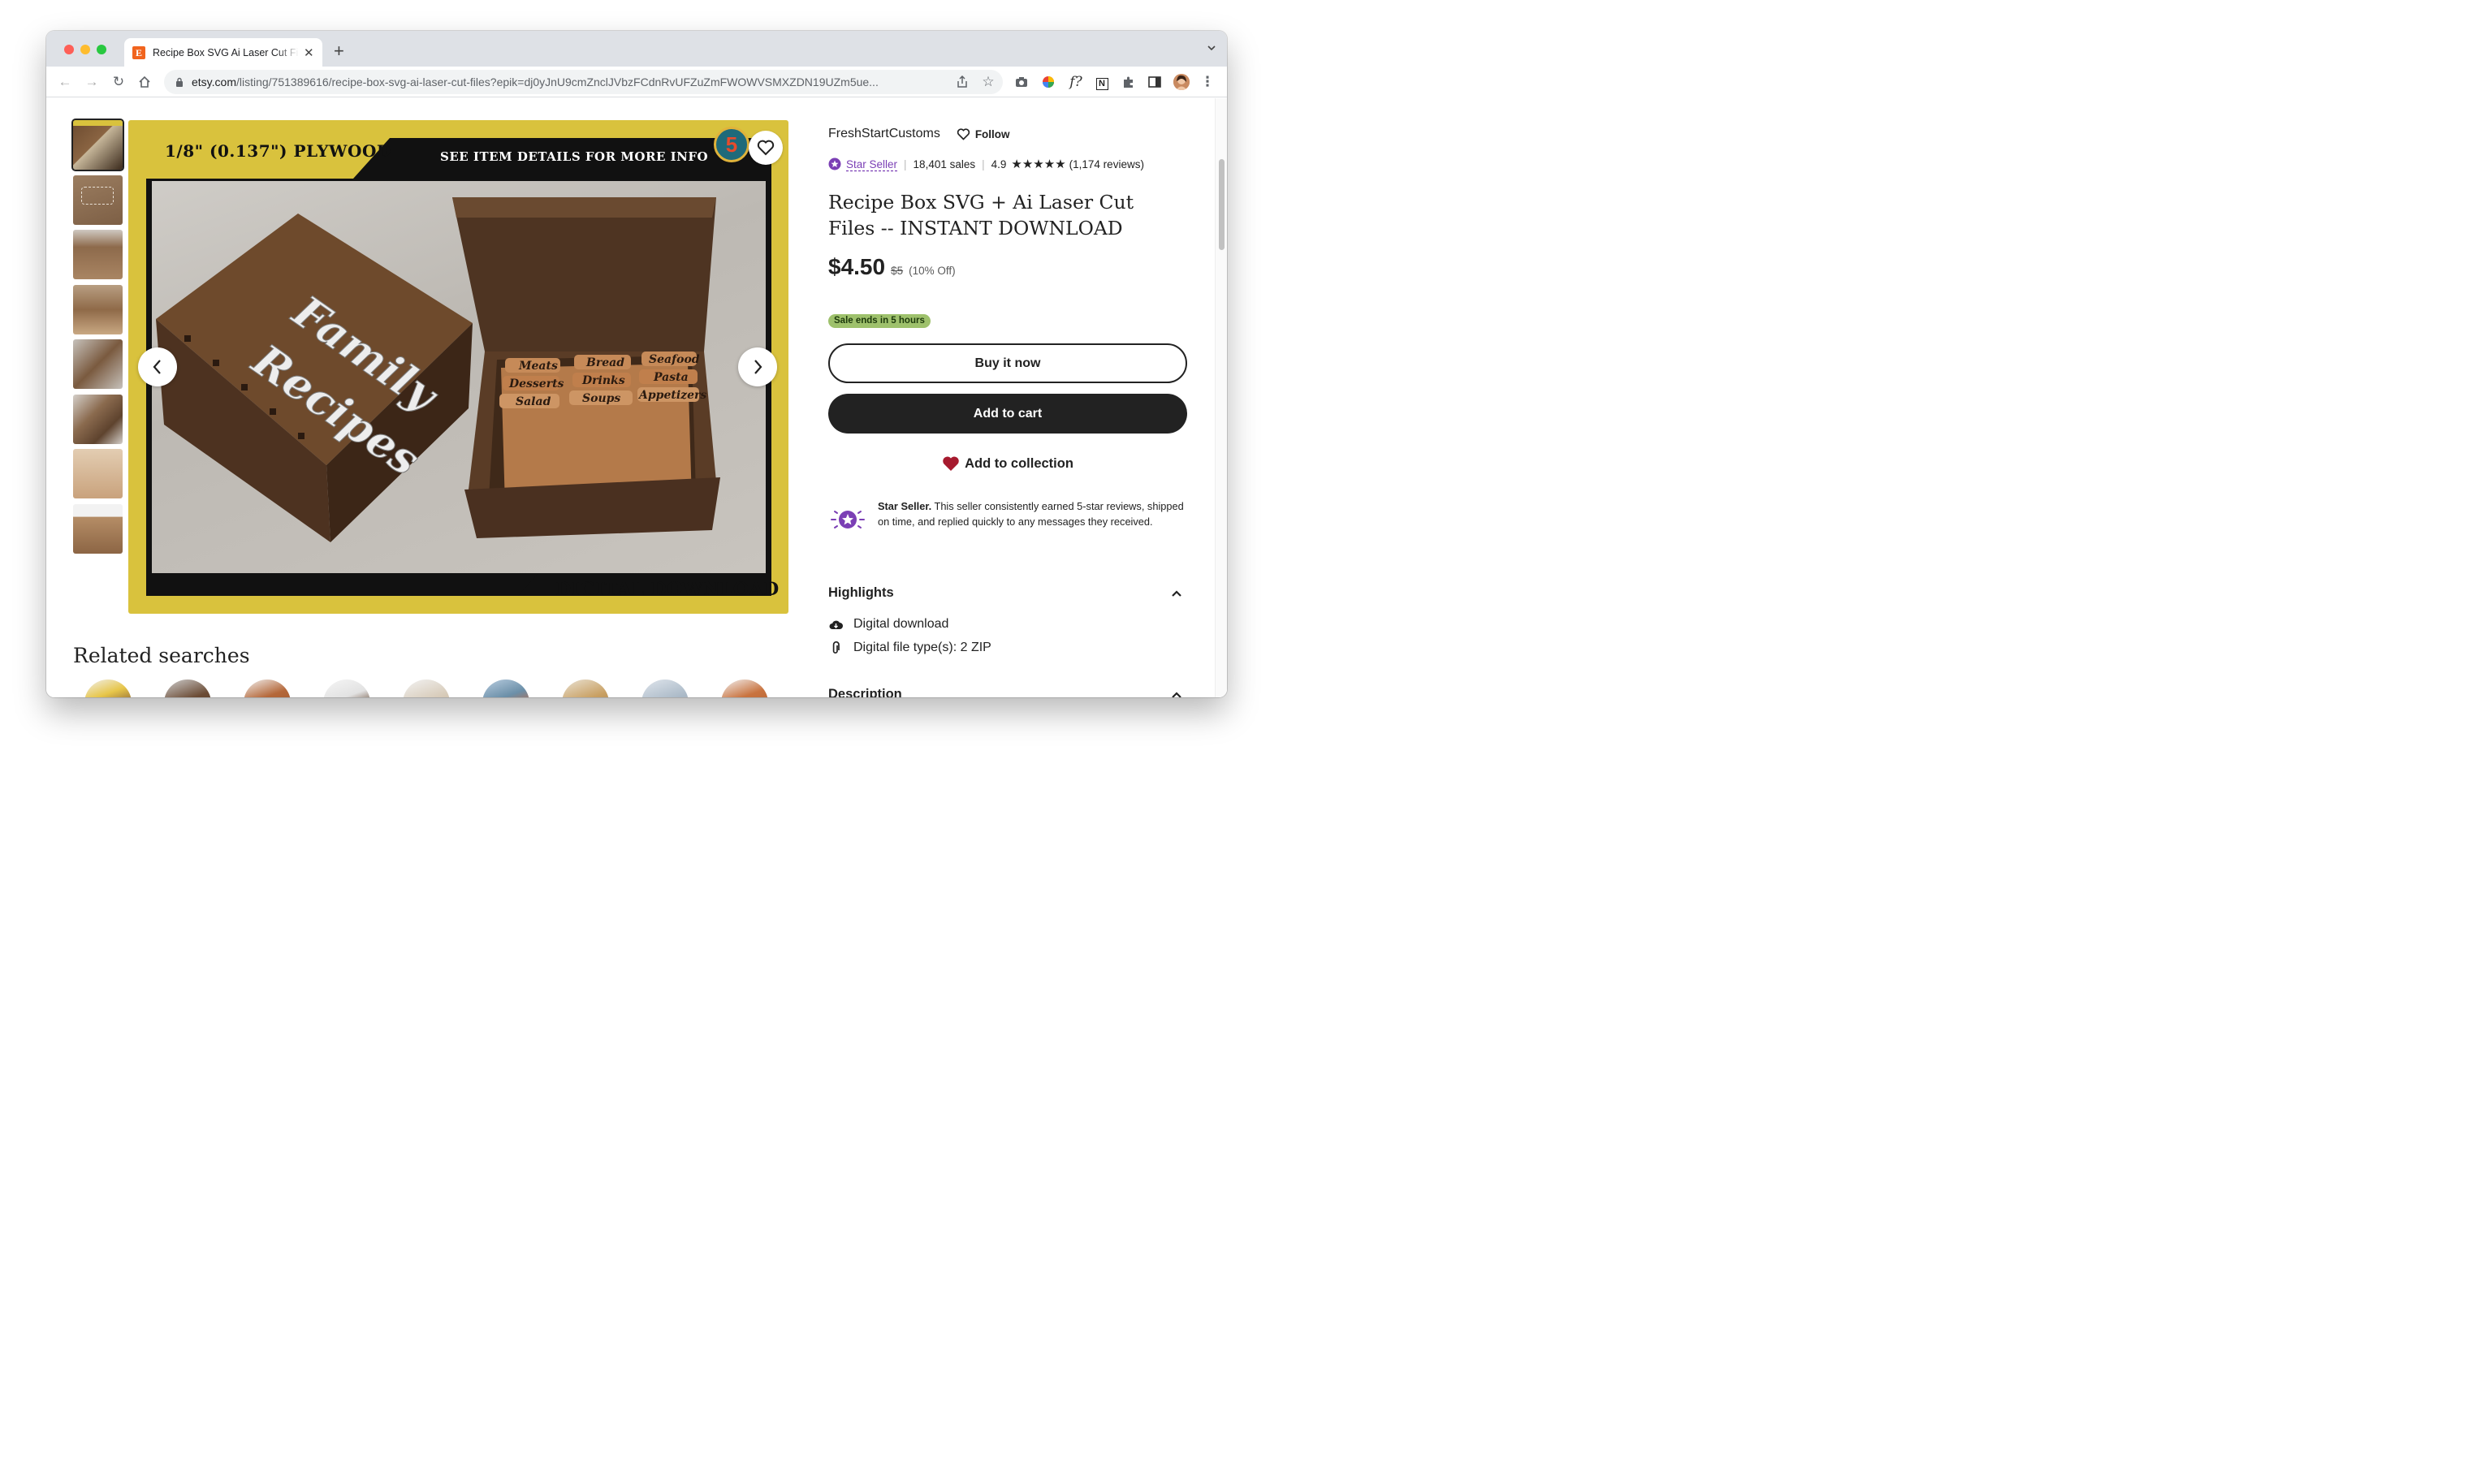 This screenshot has width=2488, height=1484. What do you see at coordinates (179, 82) in the screenshot?
I see `lock-icon` at bounding box center [179, 82].